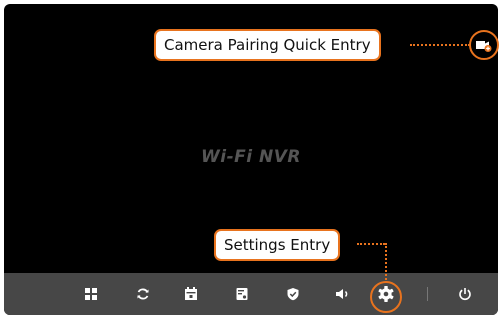  I want to click on storage-button, so click(242, 294).